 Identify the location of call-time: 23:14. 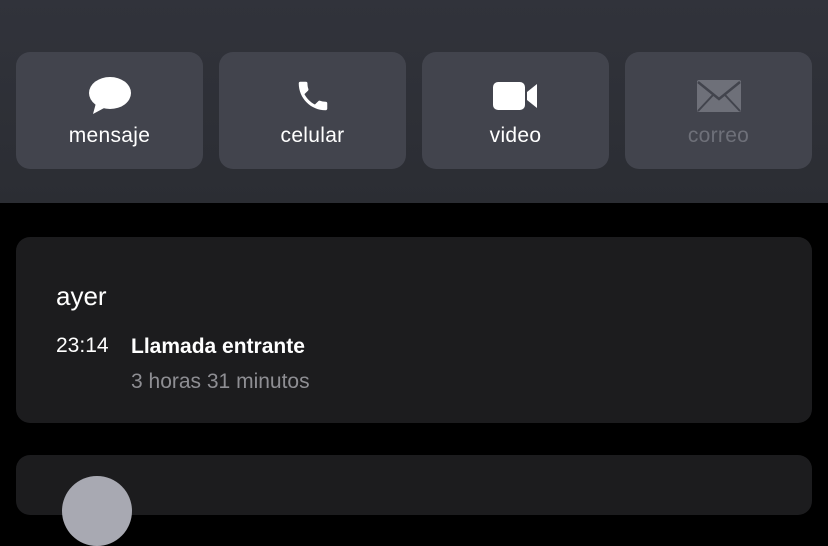
(82, 345).